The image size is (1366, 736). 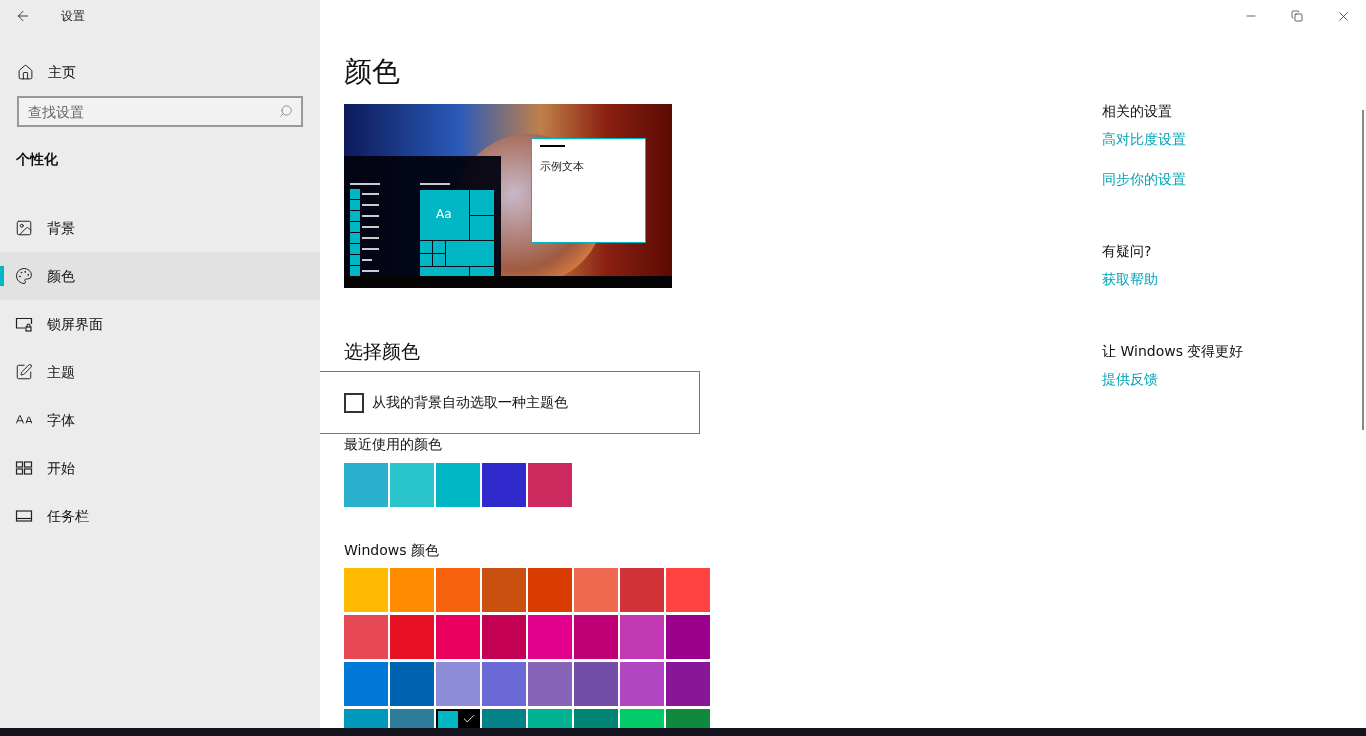 I want to click on nav-item: 锁屏界面, so click(x=160, y=324).